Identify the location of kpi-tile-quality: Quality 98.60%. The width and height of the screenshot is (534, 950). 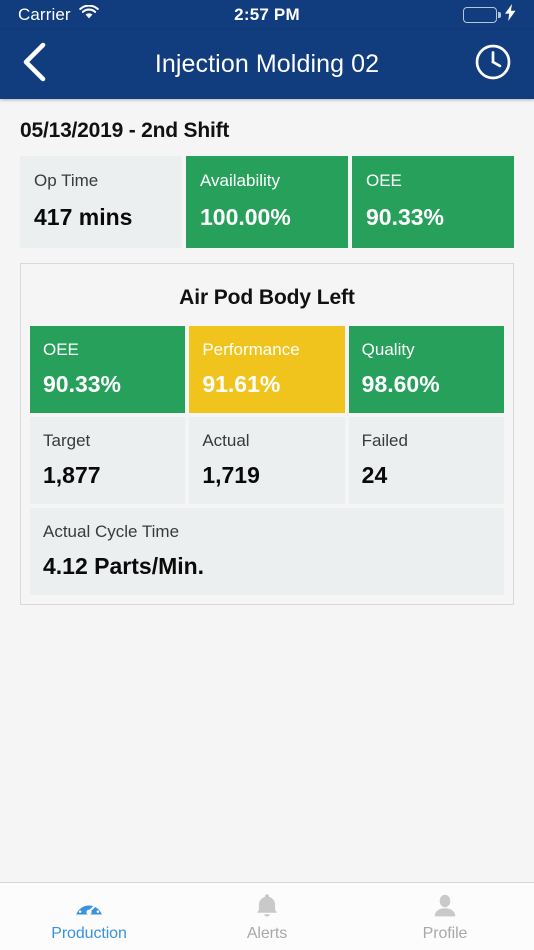
(426, 369).